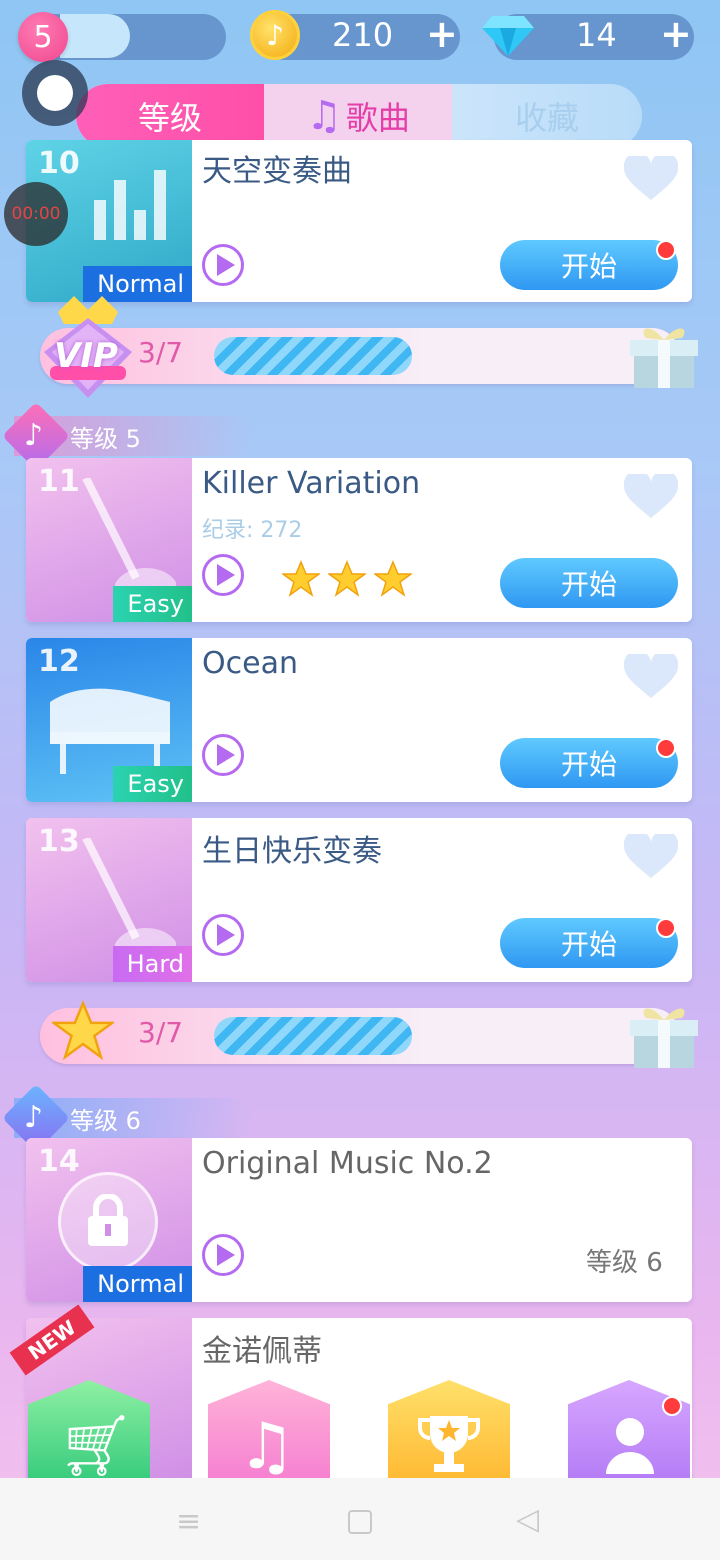 This screenshot has height=1560, width=720. What do you see at coordinates (347, 1163) in the screenshot?
I see `song-title: Original Music No.2` at bounding box center [347, 1163].